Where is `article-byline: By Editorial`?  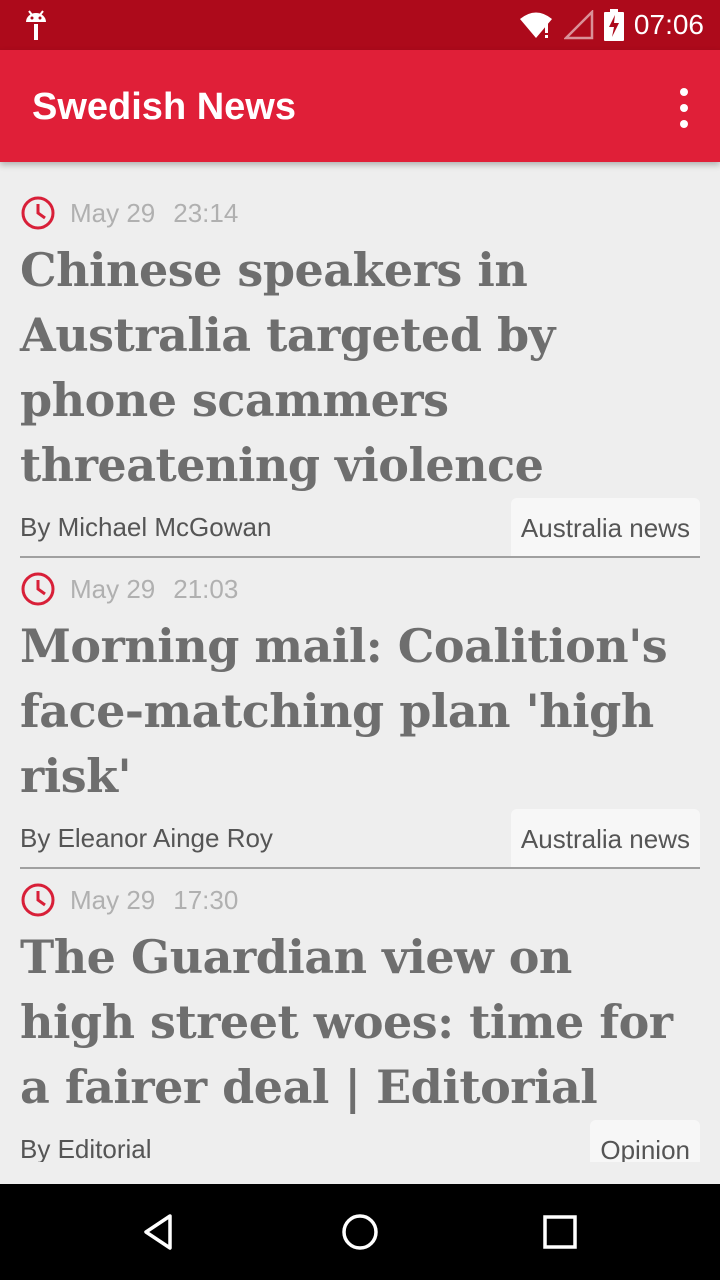 article-byline: By Editorial is located at coordinates (86, 1148).